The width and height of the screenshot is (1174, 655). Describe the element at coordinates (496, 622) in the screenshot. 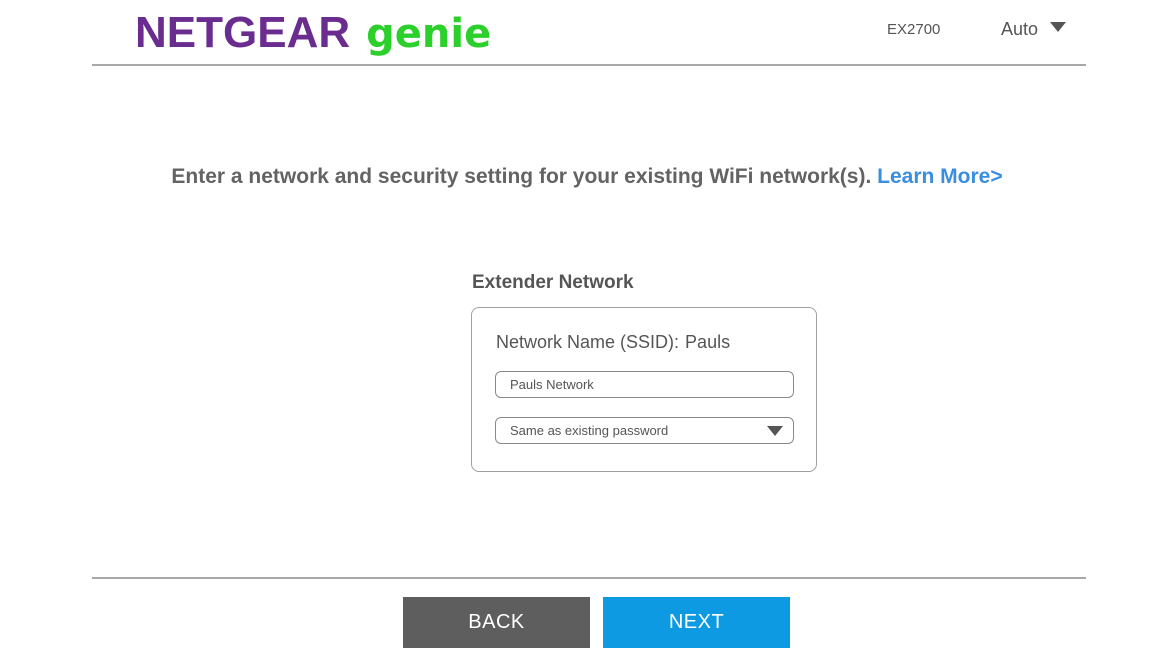

I see `back-button: BACK` at that location.